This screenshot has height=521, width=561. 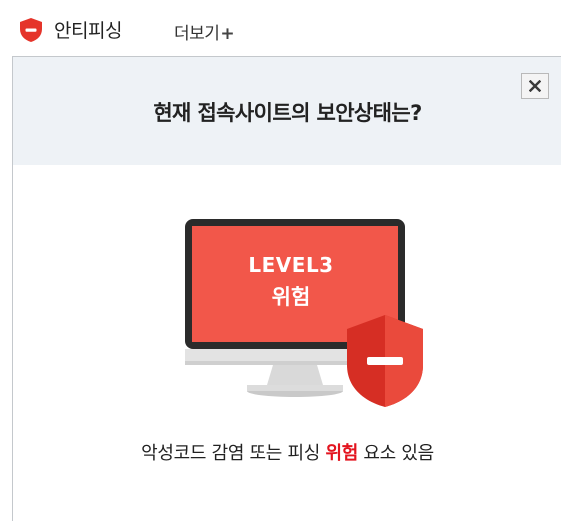 What do you see at coordinates (291, 297) in the screenshot?
I see `security-risk-label: 위험` at bounding box center [291, 297].